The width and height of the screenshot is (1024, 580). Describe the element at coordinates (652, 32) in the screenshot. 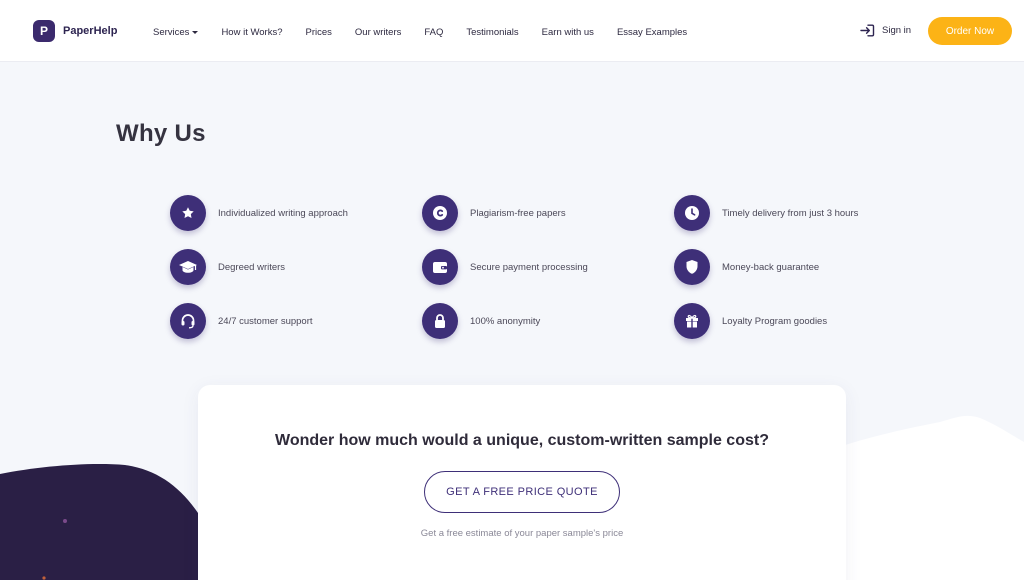

I see `nav-item-essay-examples: Essay Examples` at that location.